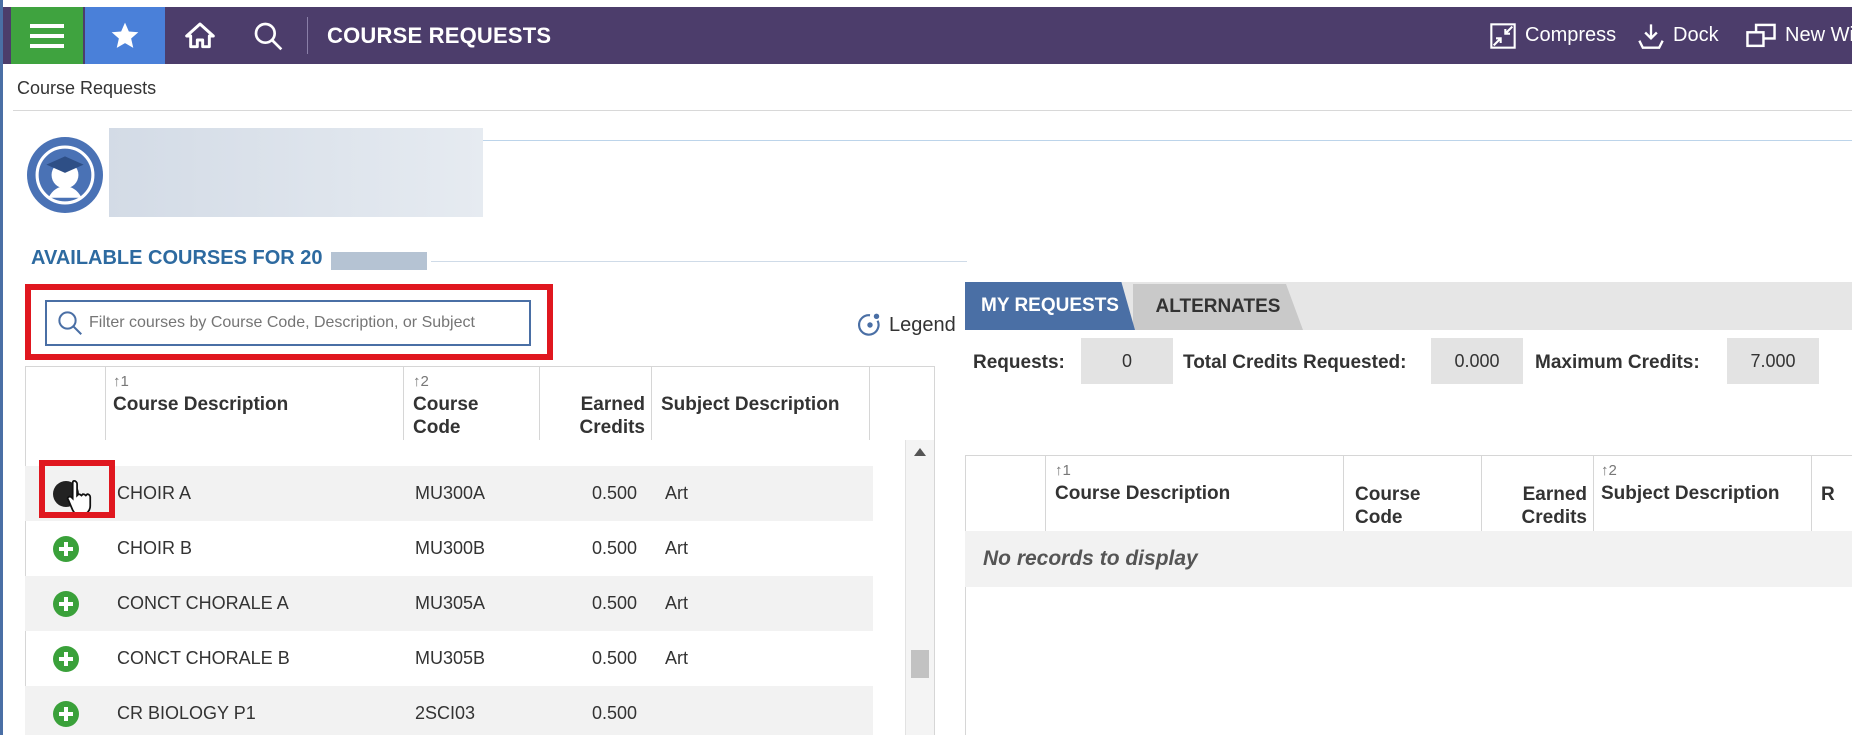 The height and width of the screenshot is (735, 1852). I want to click on school-year-redacted, so click(379, 261).